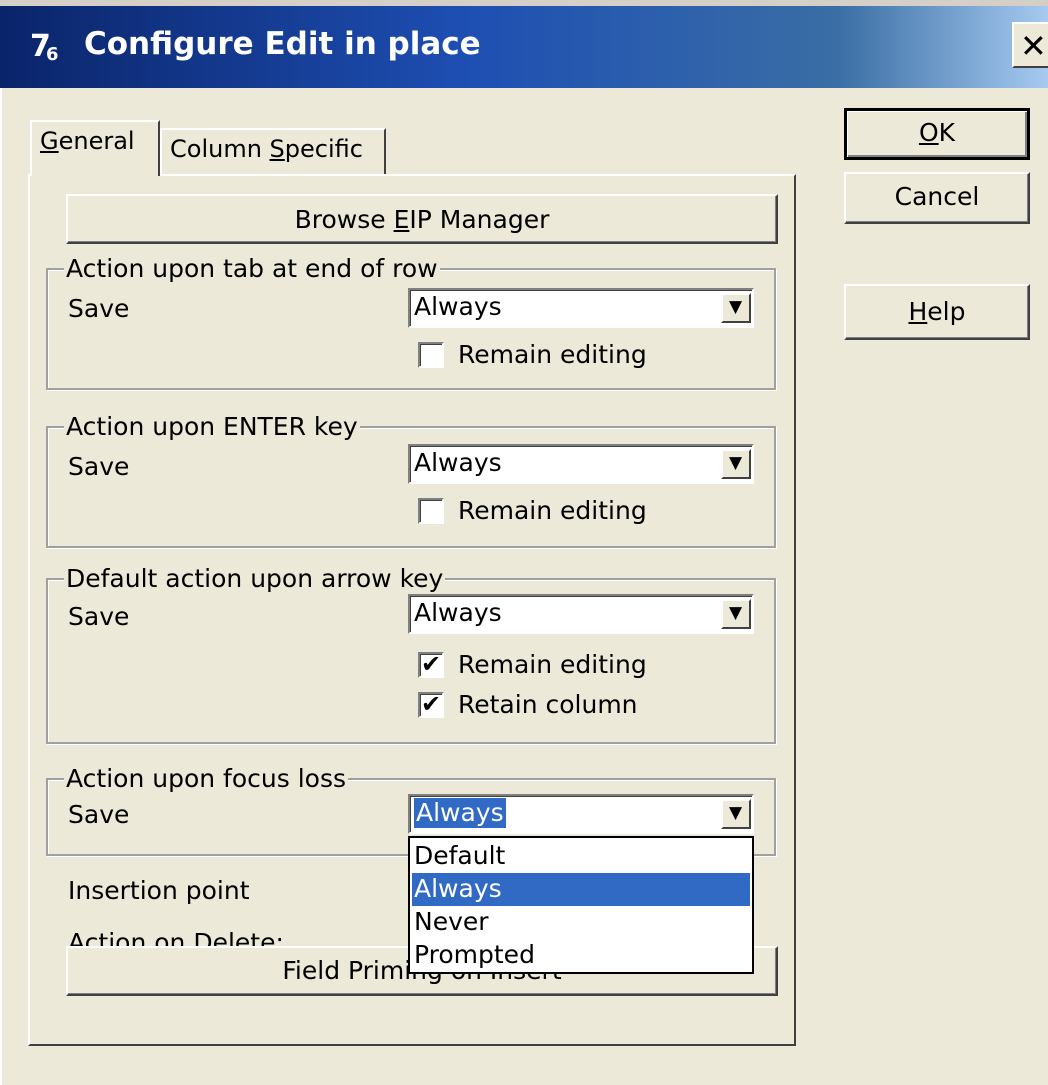 The height and width of the screenshot is (1085, 1048). I want to click on group-title: Action upon ENTER key, so click(212, 427).